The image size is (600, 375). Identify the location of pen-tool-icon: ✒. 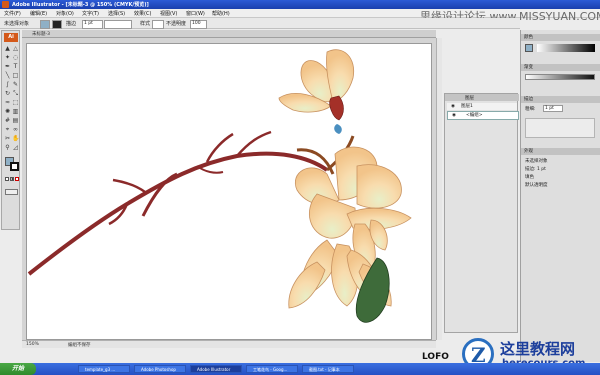
(7, 66).